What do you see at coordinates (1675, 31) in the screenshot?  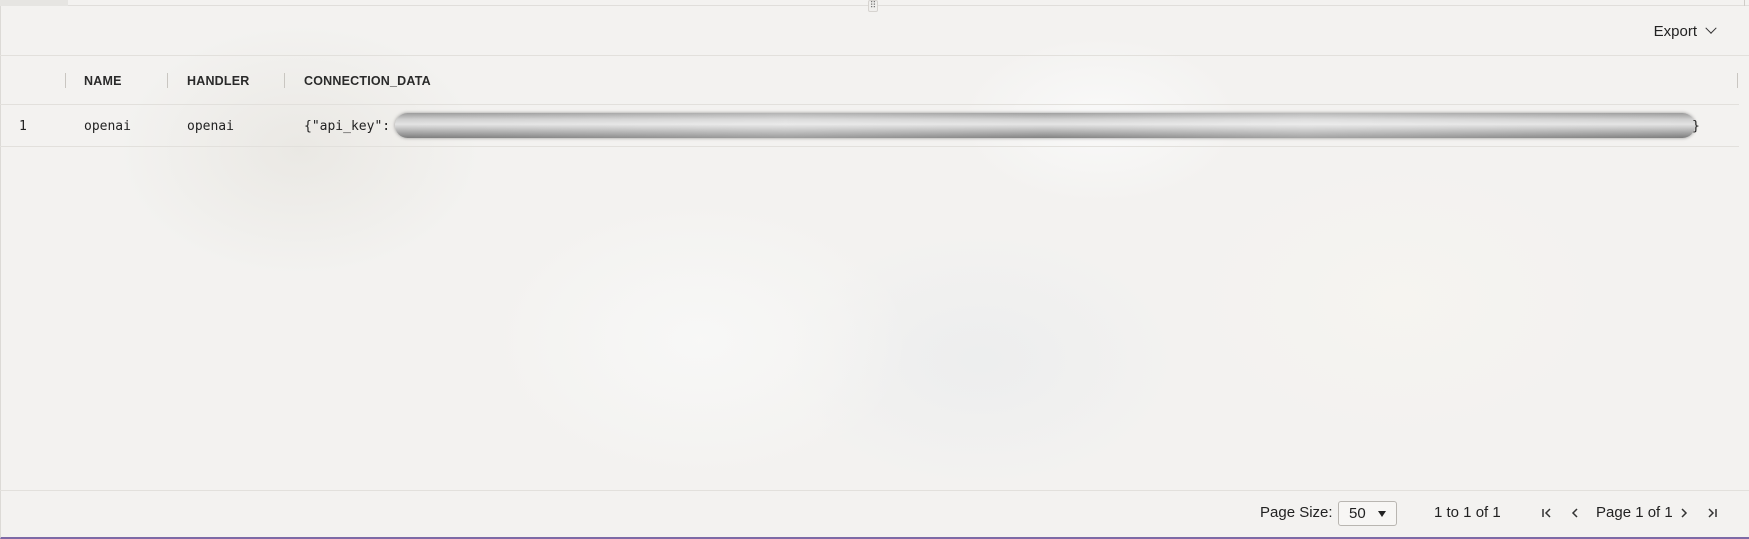 I see `export-button-label: Export` at bounding box center [1675, 31].